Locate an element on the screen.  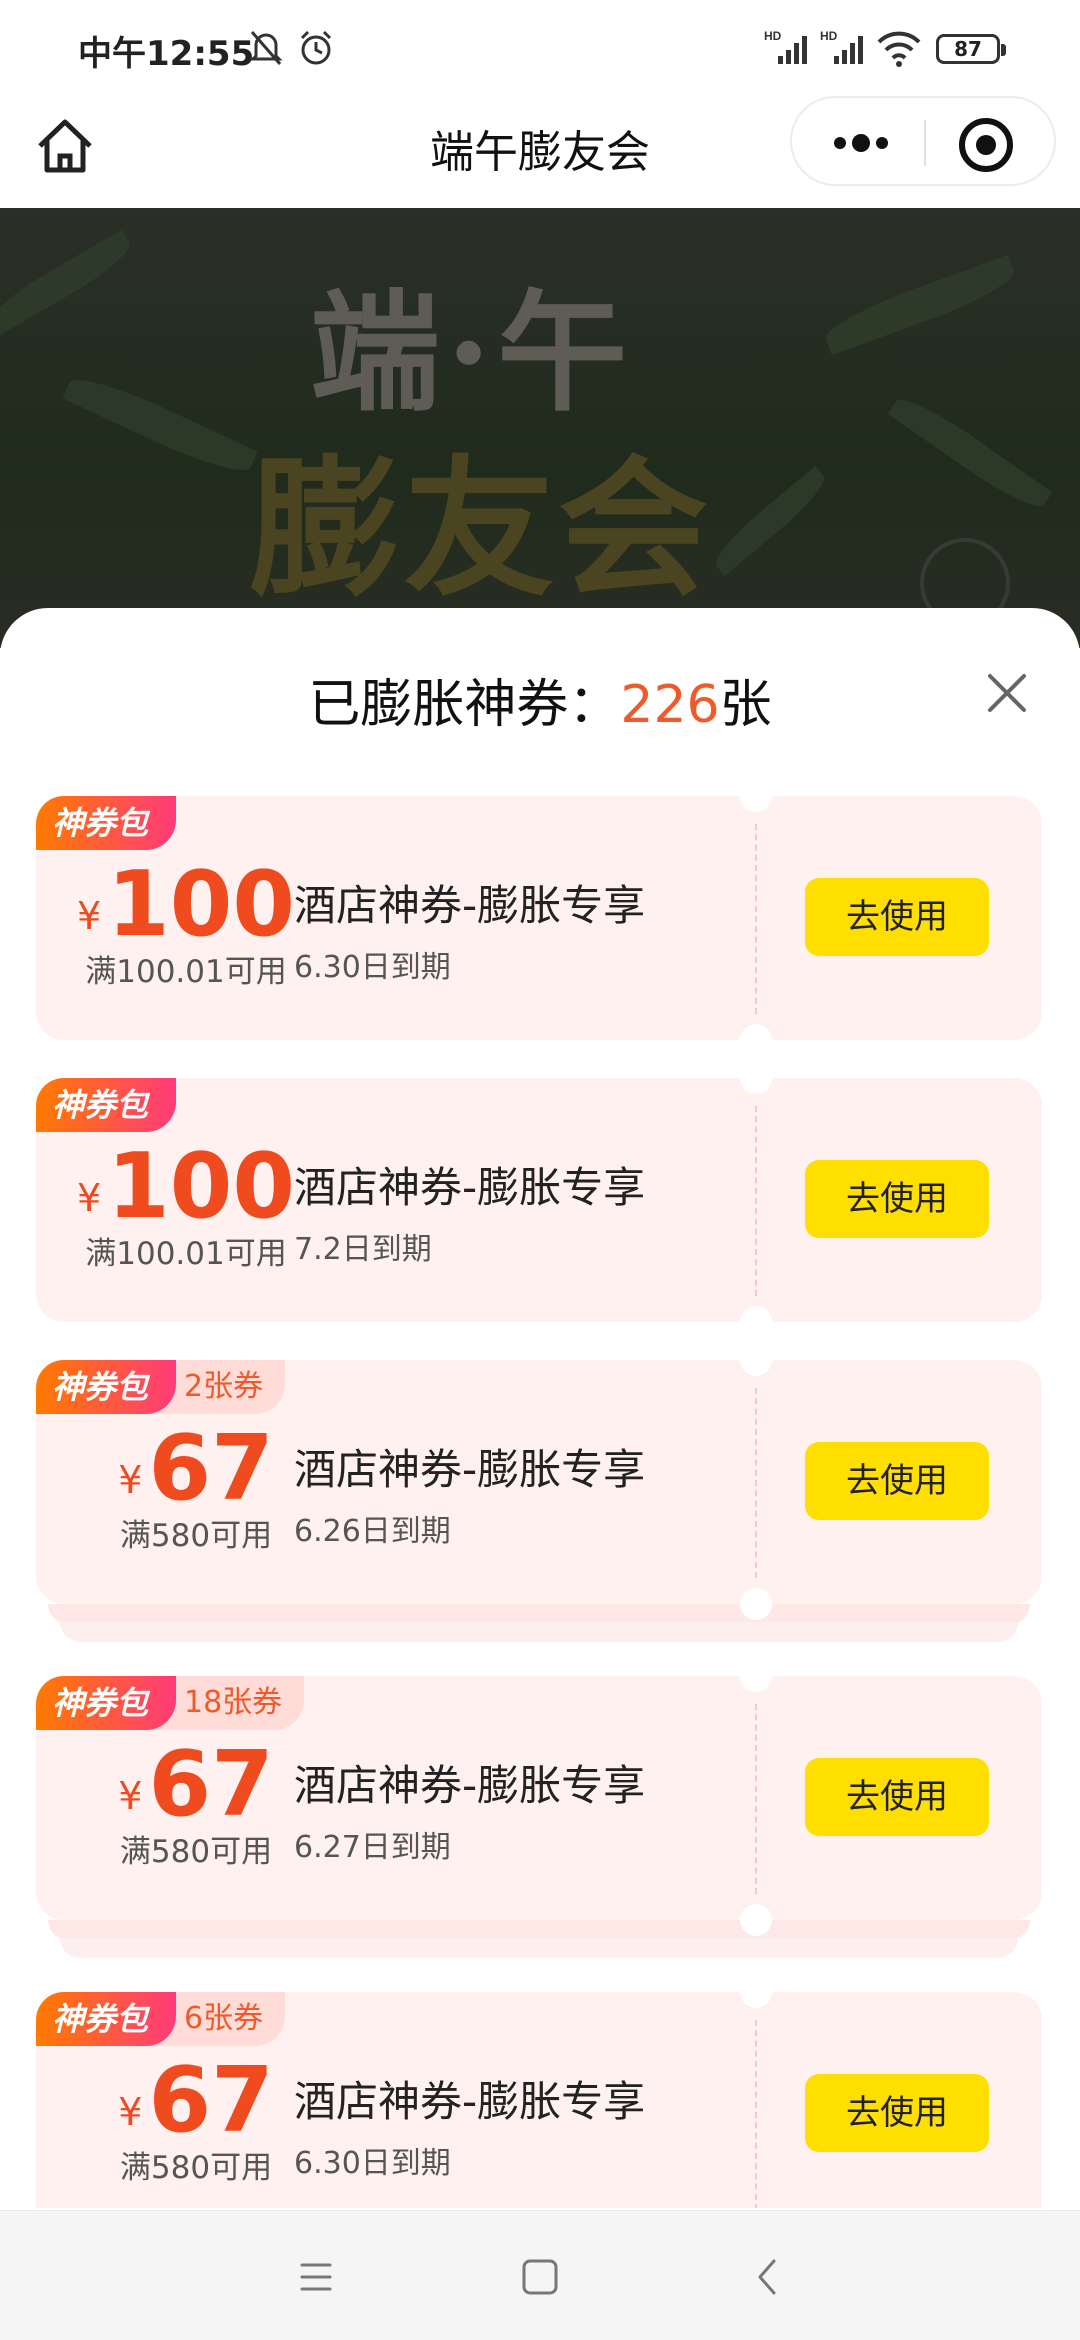
coupon-card: 神券包 ¥100 满100.01可用 酒店神券-膨胀专享 7.2日到期 去使用 is located at coordinates (539, 1200).